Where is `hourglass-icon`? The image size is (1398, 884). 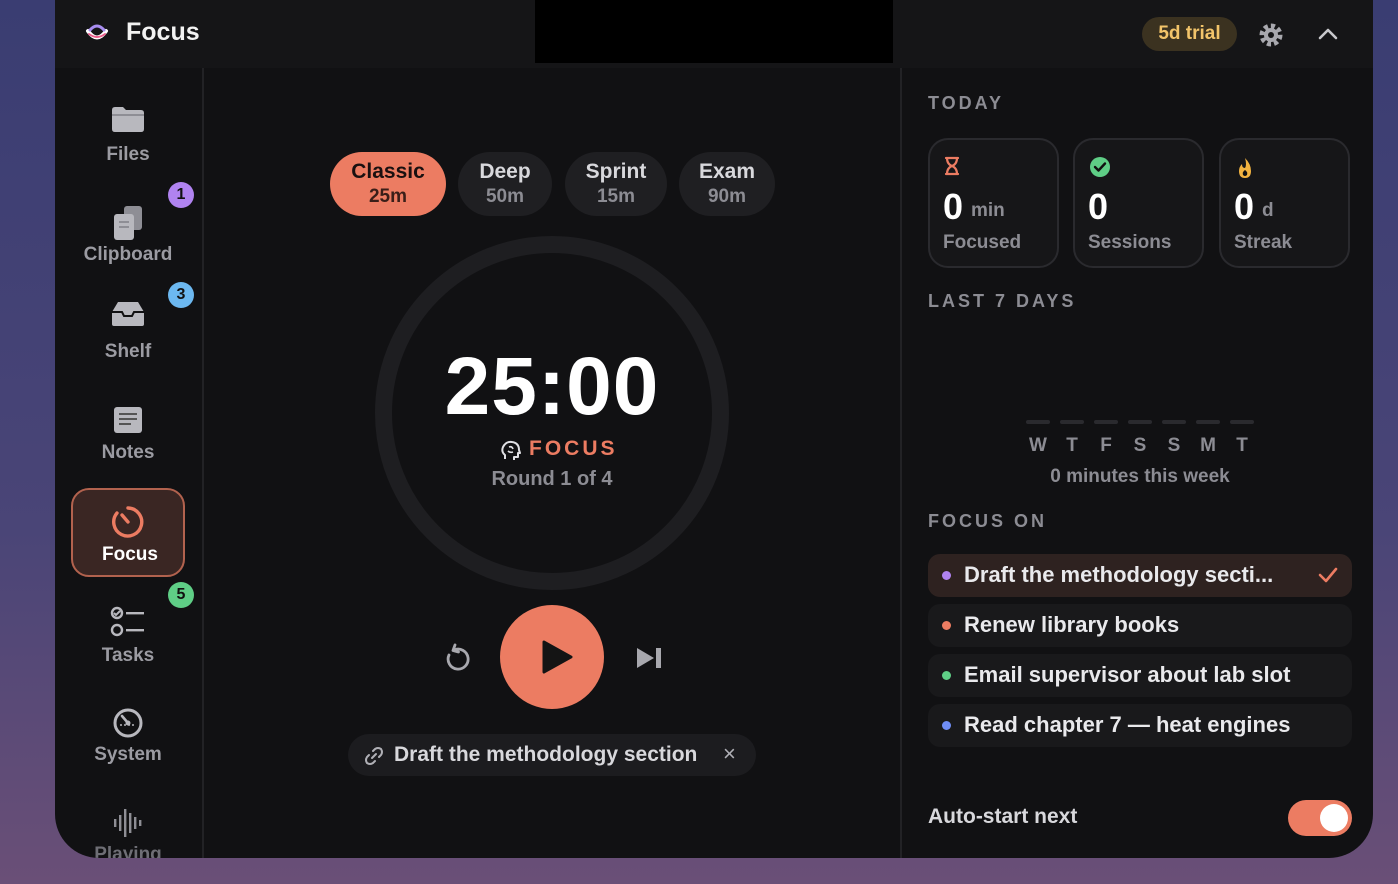 hourglass-icon is located at coordinates (952, 166).